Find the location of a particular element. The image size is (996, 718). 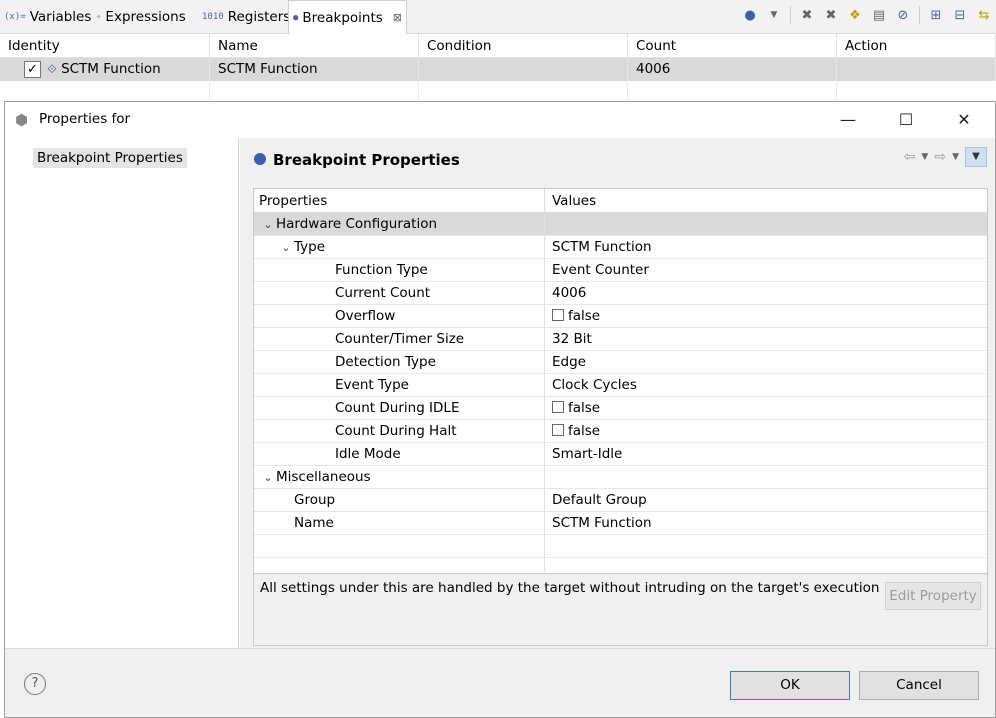

tab-registers-label: Registers is located at coordinates (259, 16).